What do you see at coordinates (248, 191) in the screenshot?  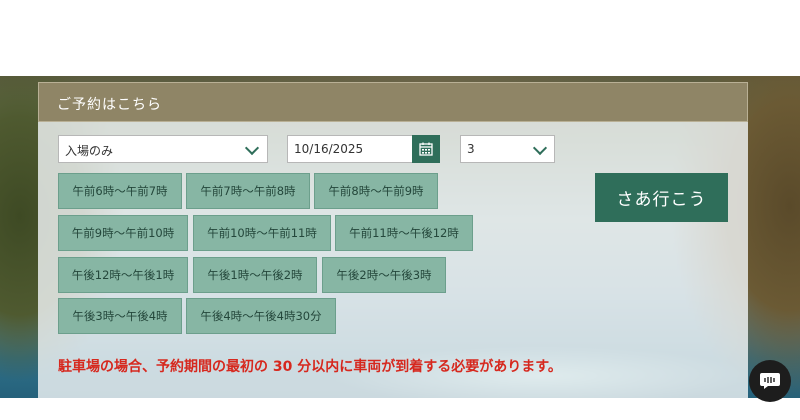 I see `time-slot-button: 午前7時〜午前8時` at bounding box center [248, 191].